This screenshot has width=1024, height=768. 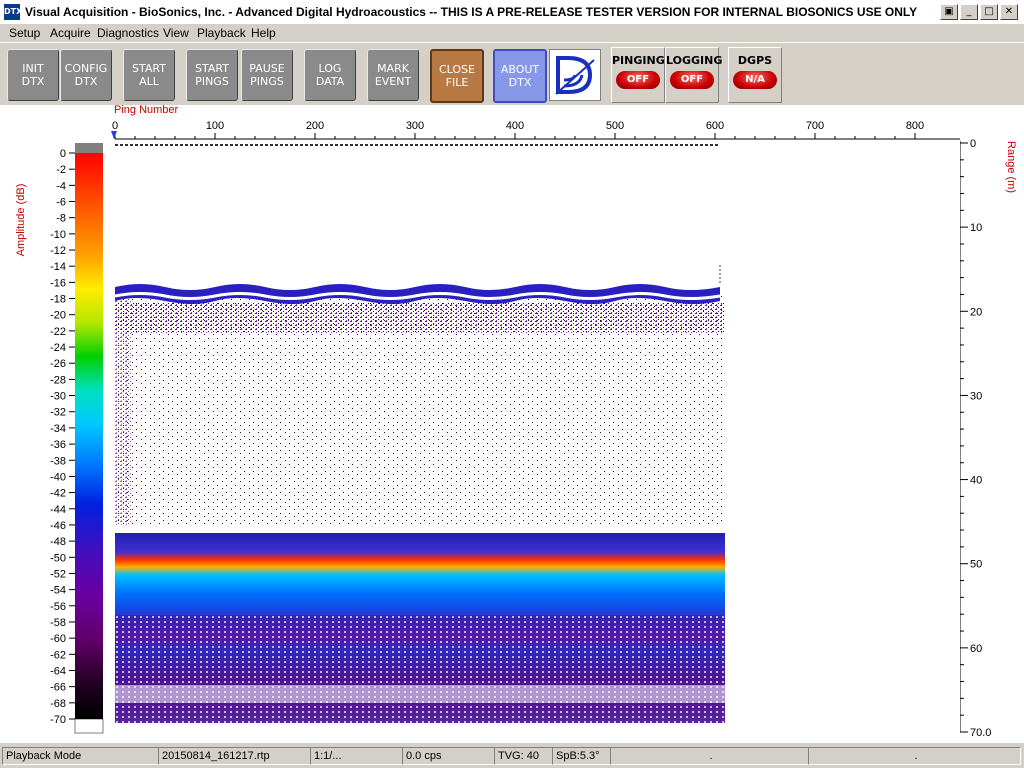 What do you see at coordinates (146, 110) in the screenshot?
I see `ping-axis-title: Ping Number` at bounding box center [146, 110].